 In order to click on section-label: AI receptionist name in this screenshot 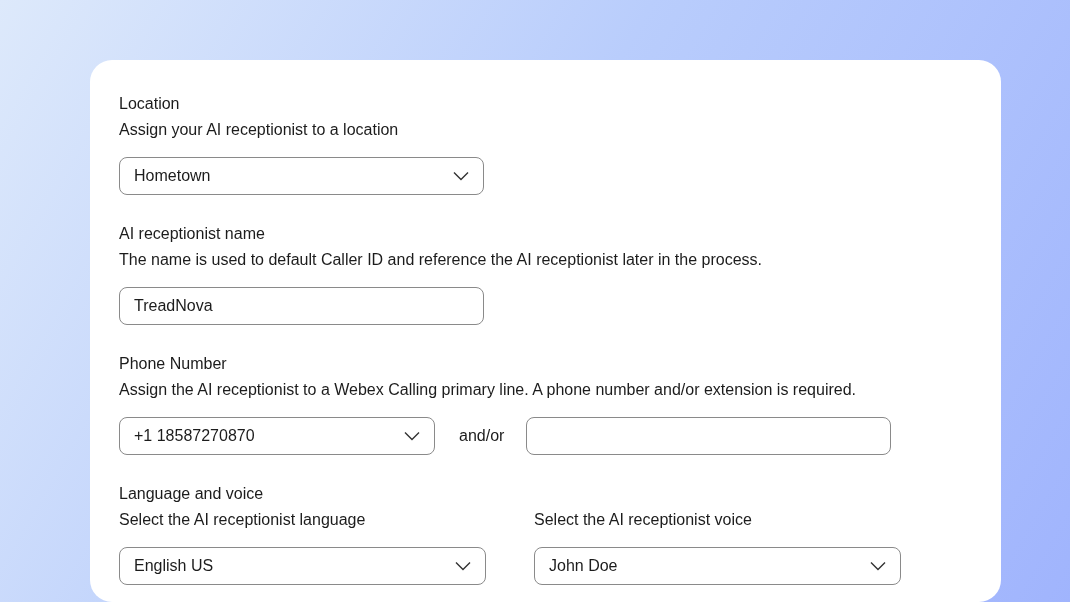, I will do `click(192, 234)`.